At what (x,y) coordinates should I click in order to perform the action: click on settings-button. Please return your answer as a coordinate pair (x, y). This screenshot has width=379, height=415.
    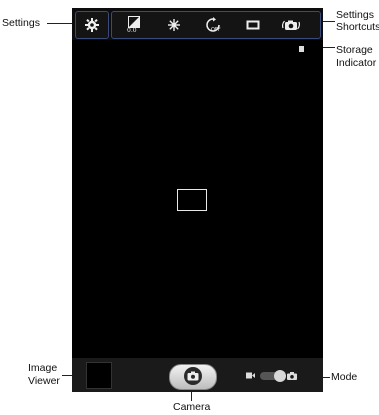
    Looking at the image, I should click on (92, 25).